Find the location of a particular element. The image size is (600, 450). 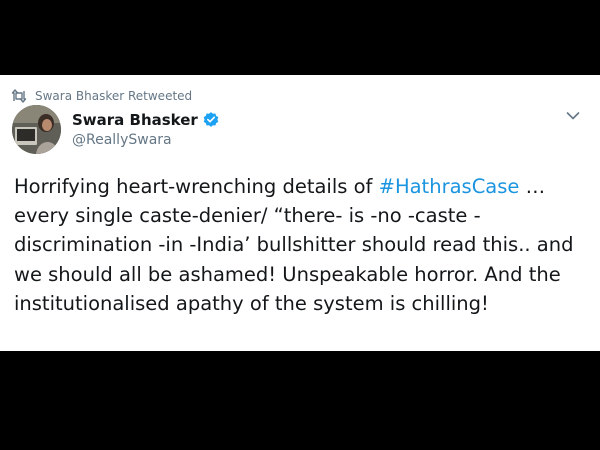

hashtag-link: #HathrasCase is located at coordinates (449, 186).